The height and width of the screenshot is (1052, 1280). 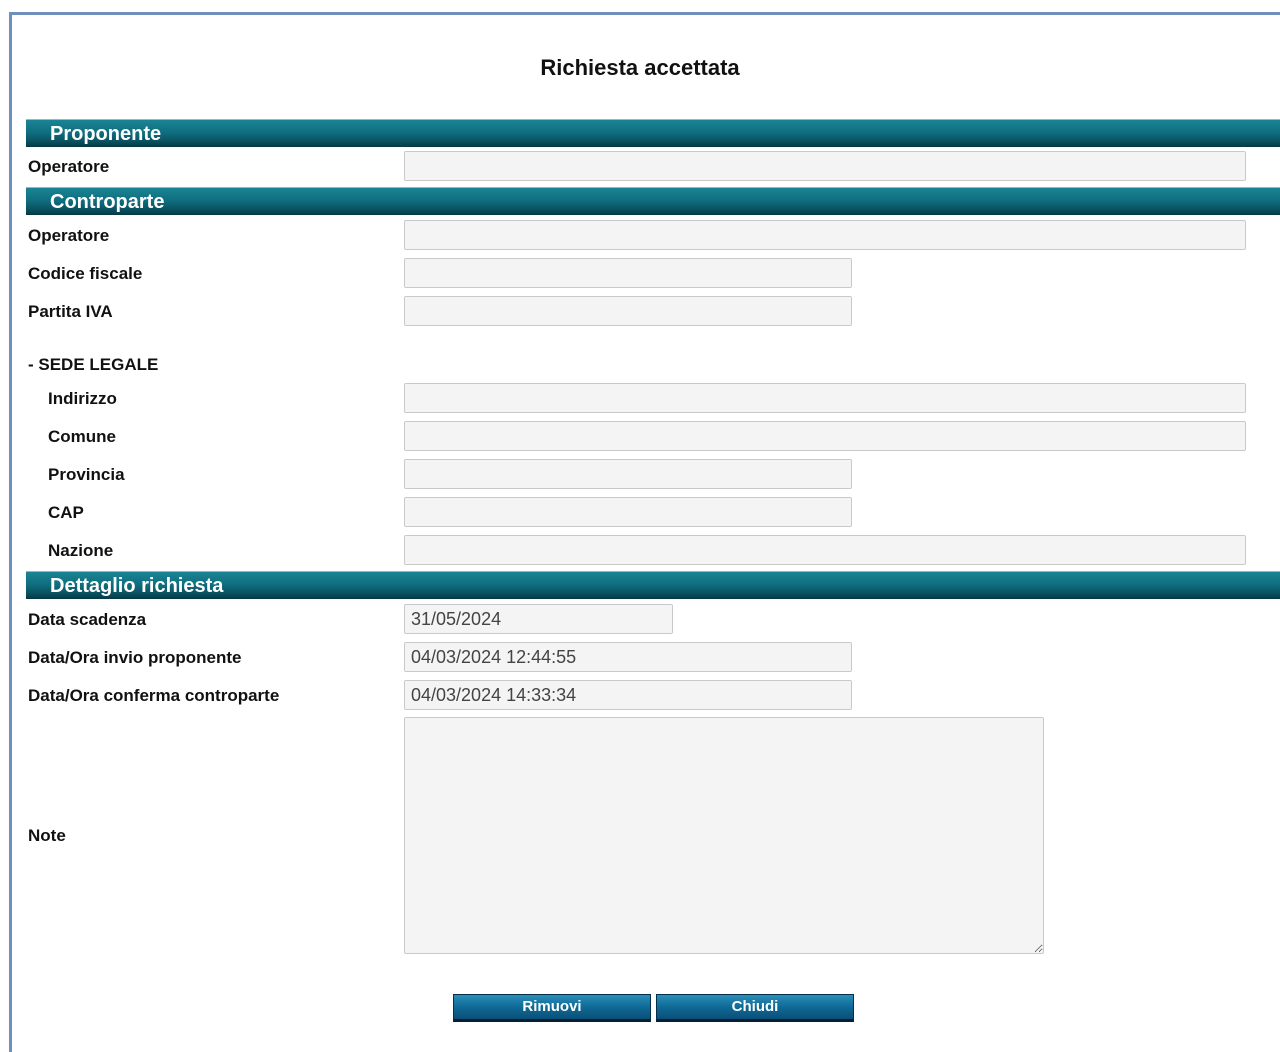 I want to click on section-header-dettaglio: Dettaglio richiesta, so click(x=653, y=585).